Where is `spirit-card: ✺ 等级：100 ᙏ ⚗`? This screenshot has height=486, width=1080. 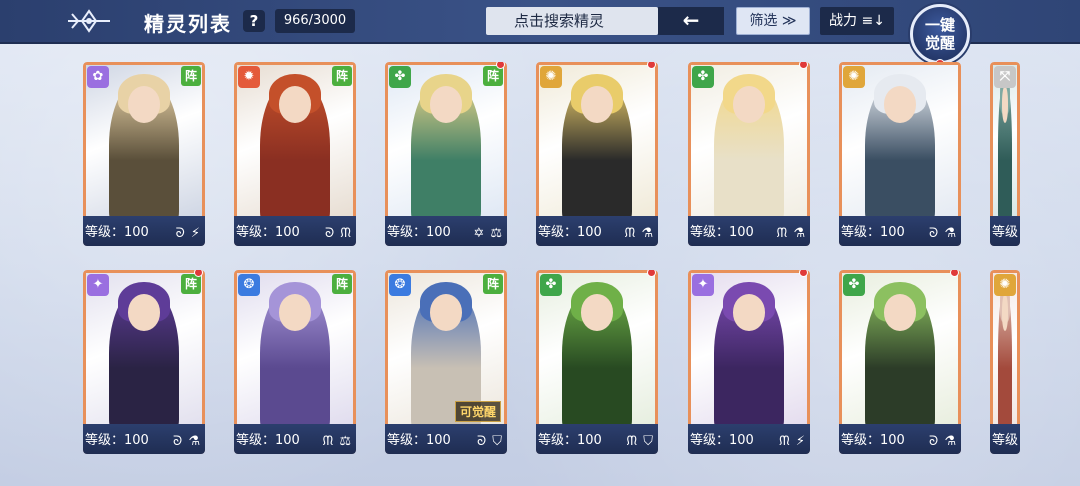 spirit-card: ✺ 等级：100 ᙏ ⚗ is located at coordinates (597, 154).